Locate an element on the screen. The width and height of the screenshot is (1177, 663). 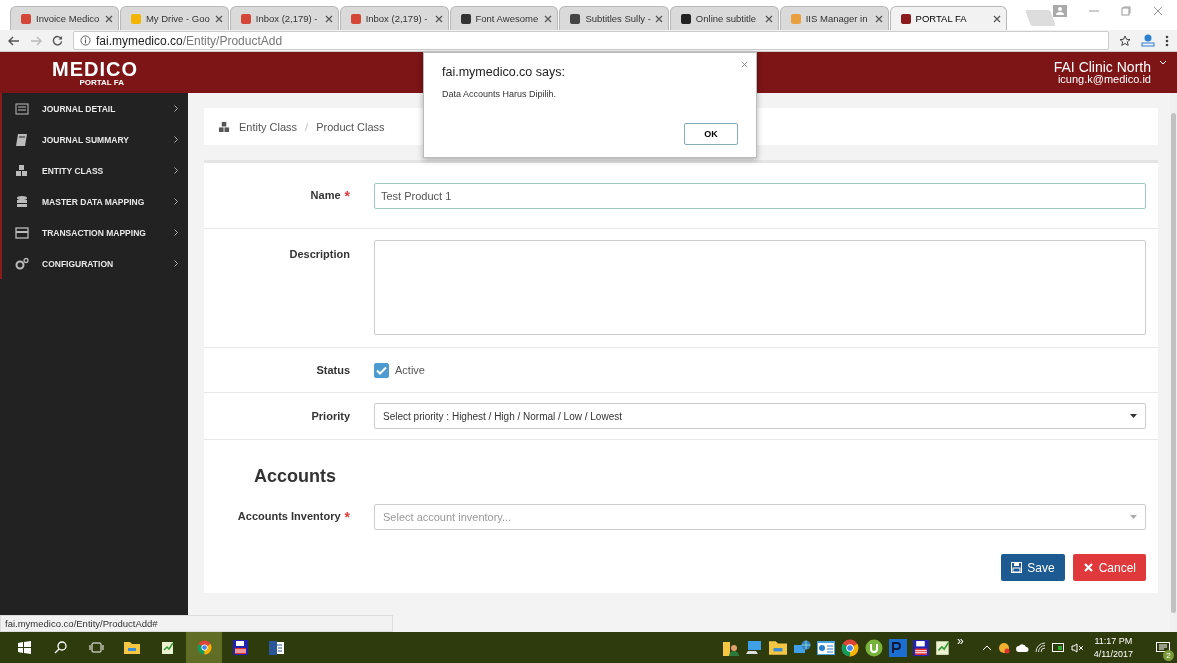
star-icon is located at coordinates (1125, 40).